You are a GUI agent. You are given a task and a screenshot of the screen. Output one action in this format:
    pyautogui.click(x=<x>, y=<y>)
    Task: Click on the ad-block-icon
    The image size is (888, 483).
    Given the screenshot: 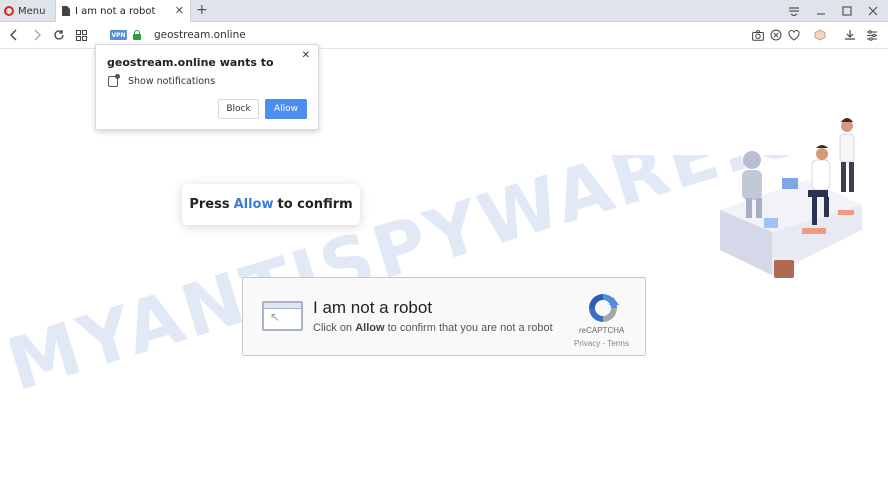 What is the action you would take?
    pyautogui.click(x=776, y=35)
    